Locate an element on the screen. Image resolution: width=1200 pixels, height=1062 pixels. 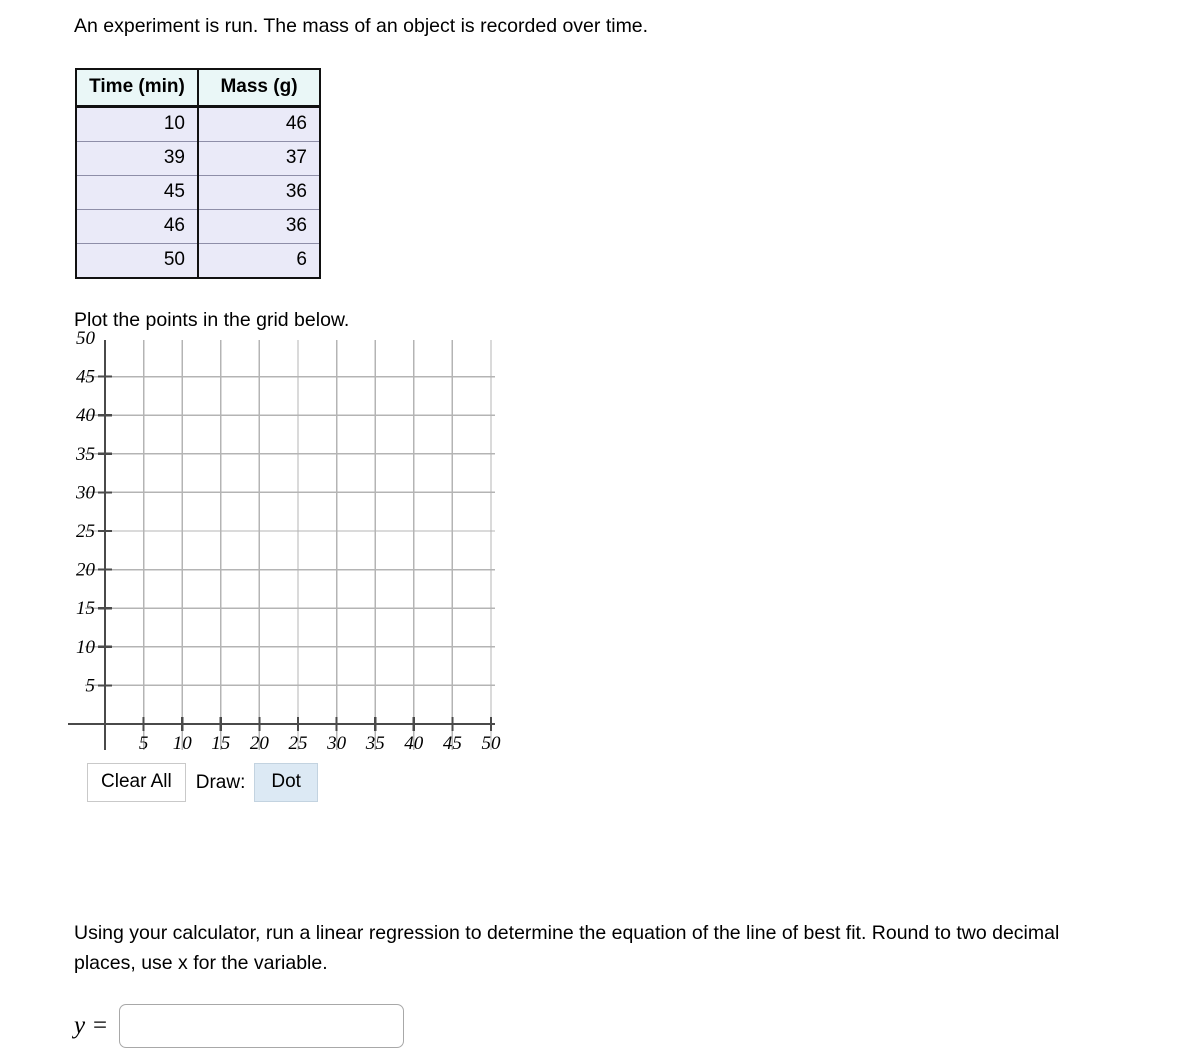
x-axis-tick-label: 25 is located at coordinates (298, 743).